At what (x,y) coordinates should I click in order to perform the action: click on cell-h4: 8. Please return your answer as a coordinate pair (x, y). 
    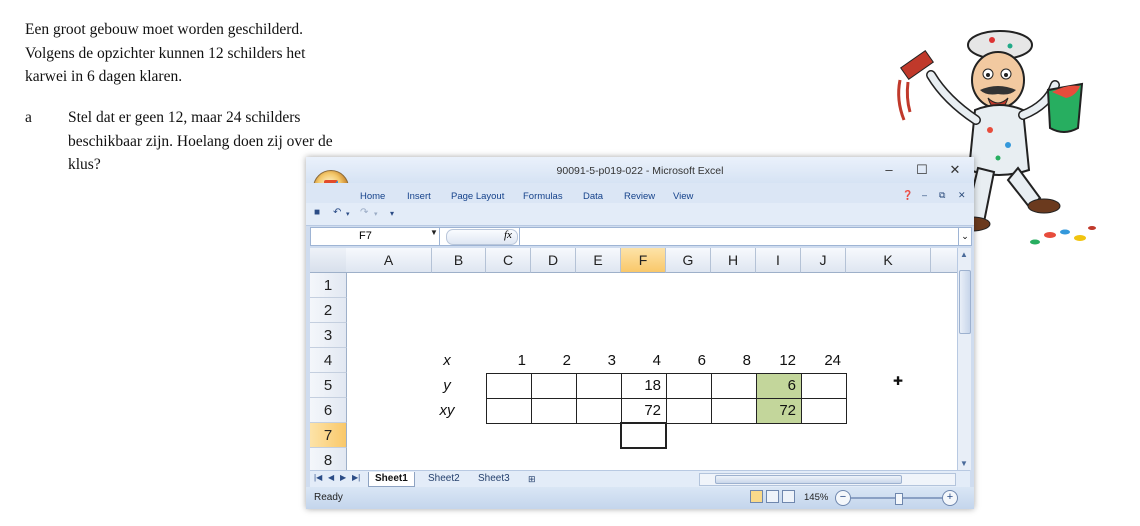
    Looking at the image, I should click on (731, 360).